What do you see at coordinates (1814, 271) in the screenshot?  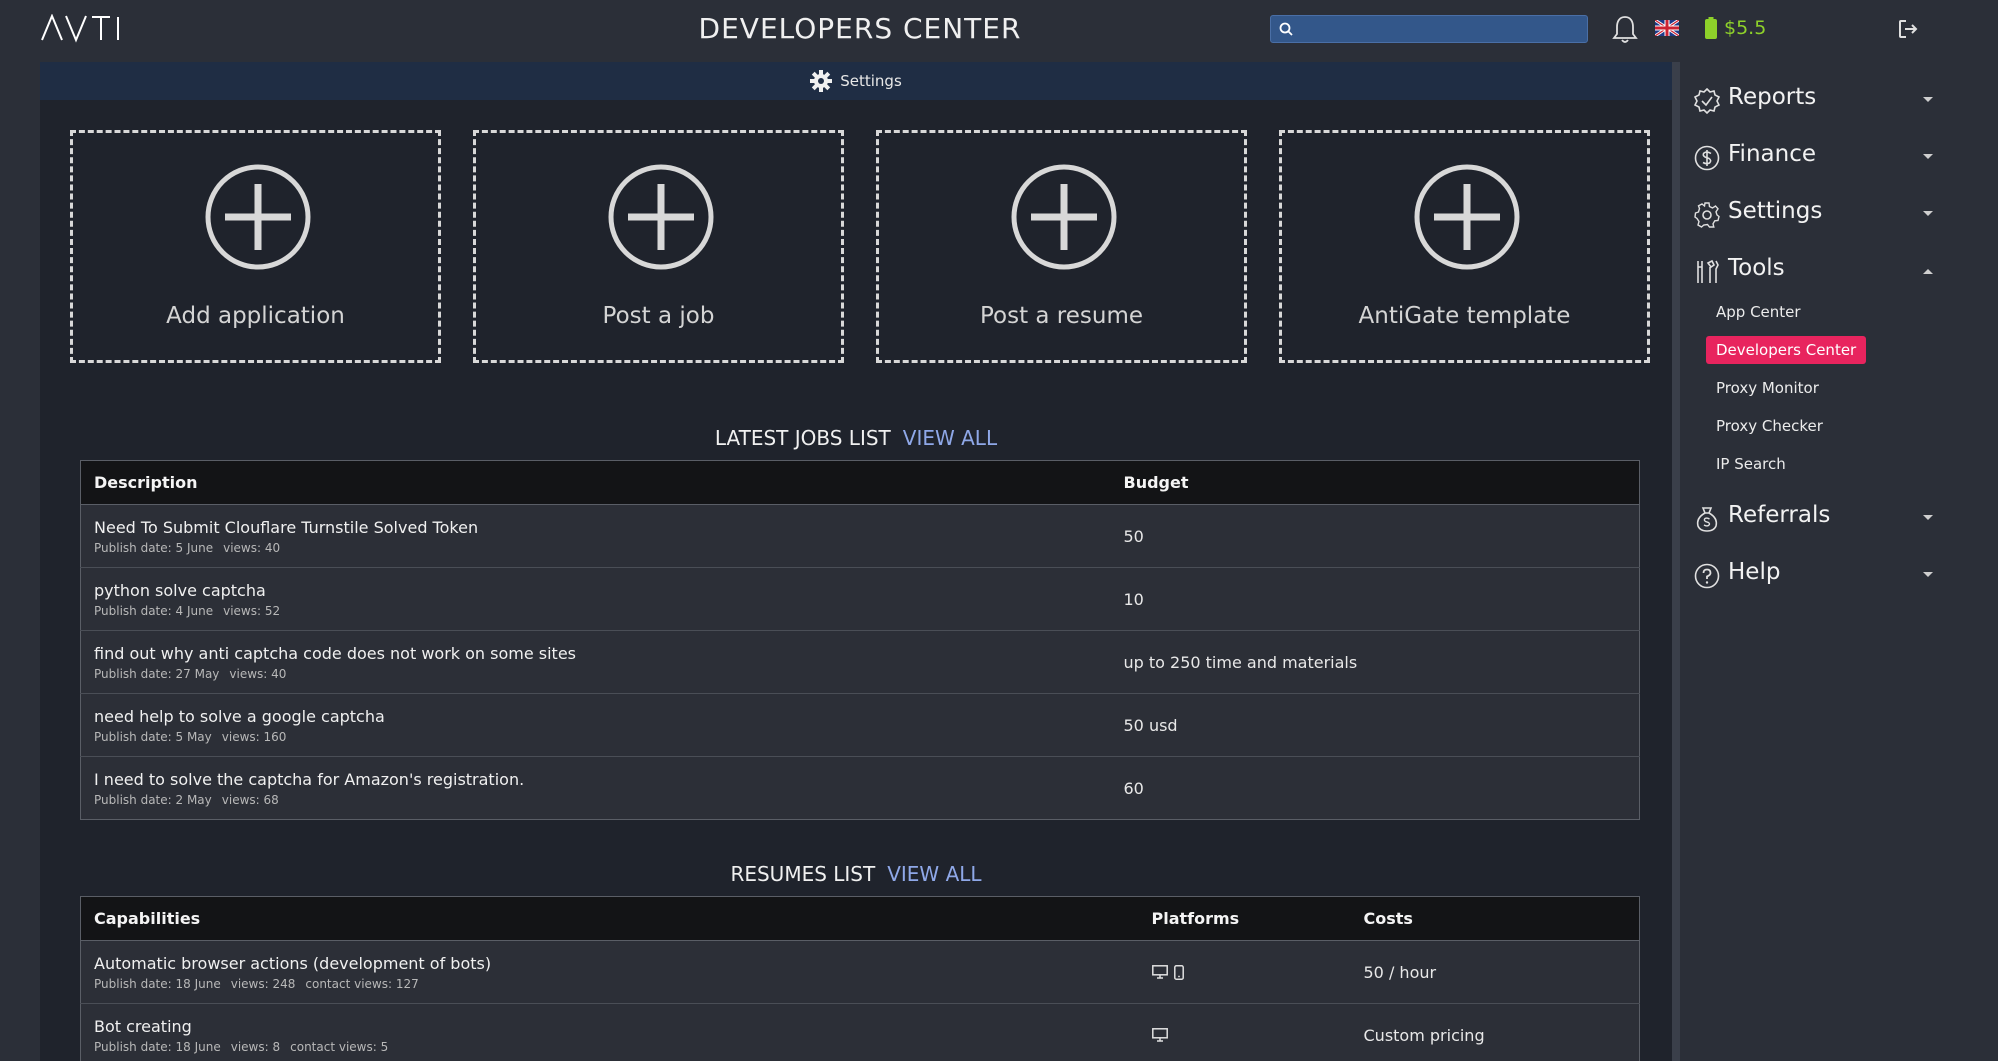 I see `sidebar-item-tools: Tools` at bounding box center [1814, 271].